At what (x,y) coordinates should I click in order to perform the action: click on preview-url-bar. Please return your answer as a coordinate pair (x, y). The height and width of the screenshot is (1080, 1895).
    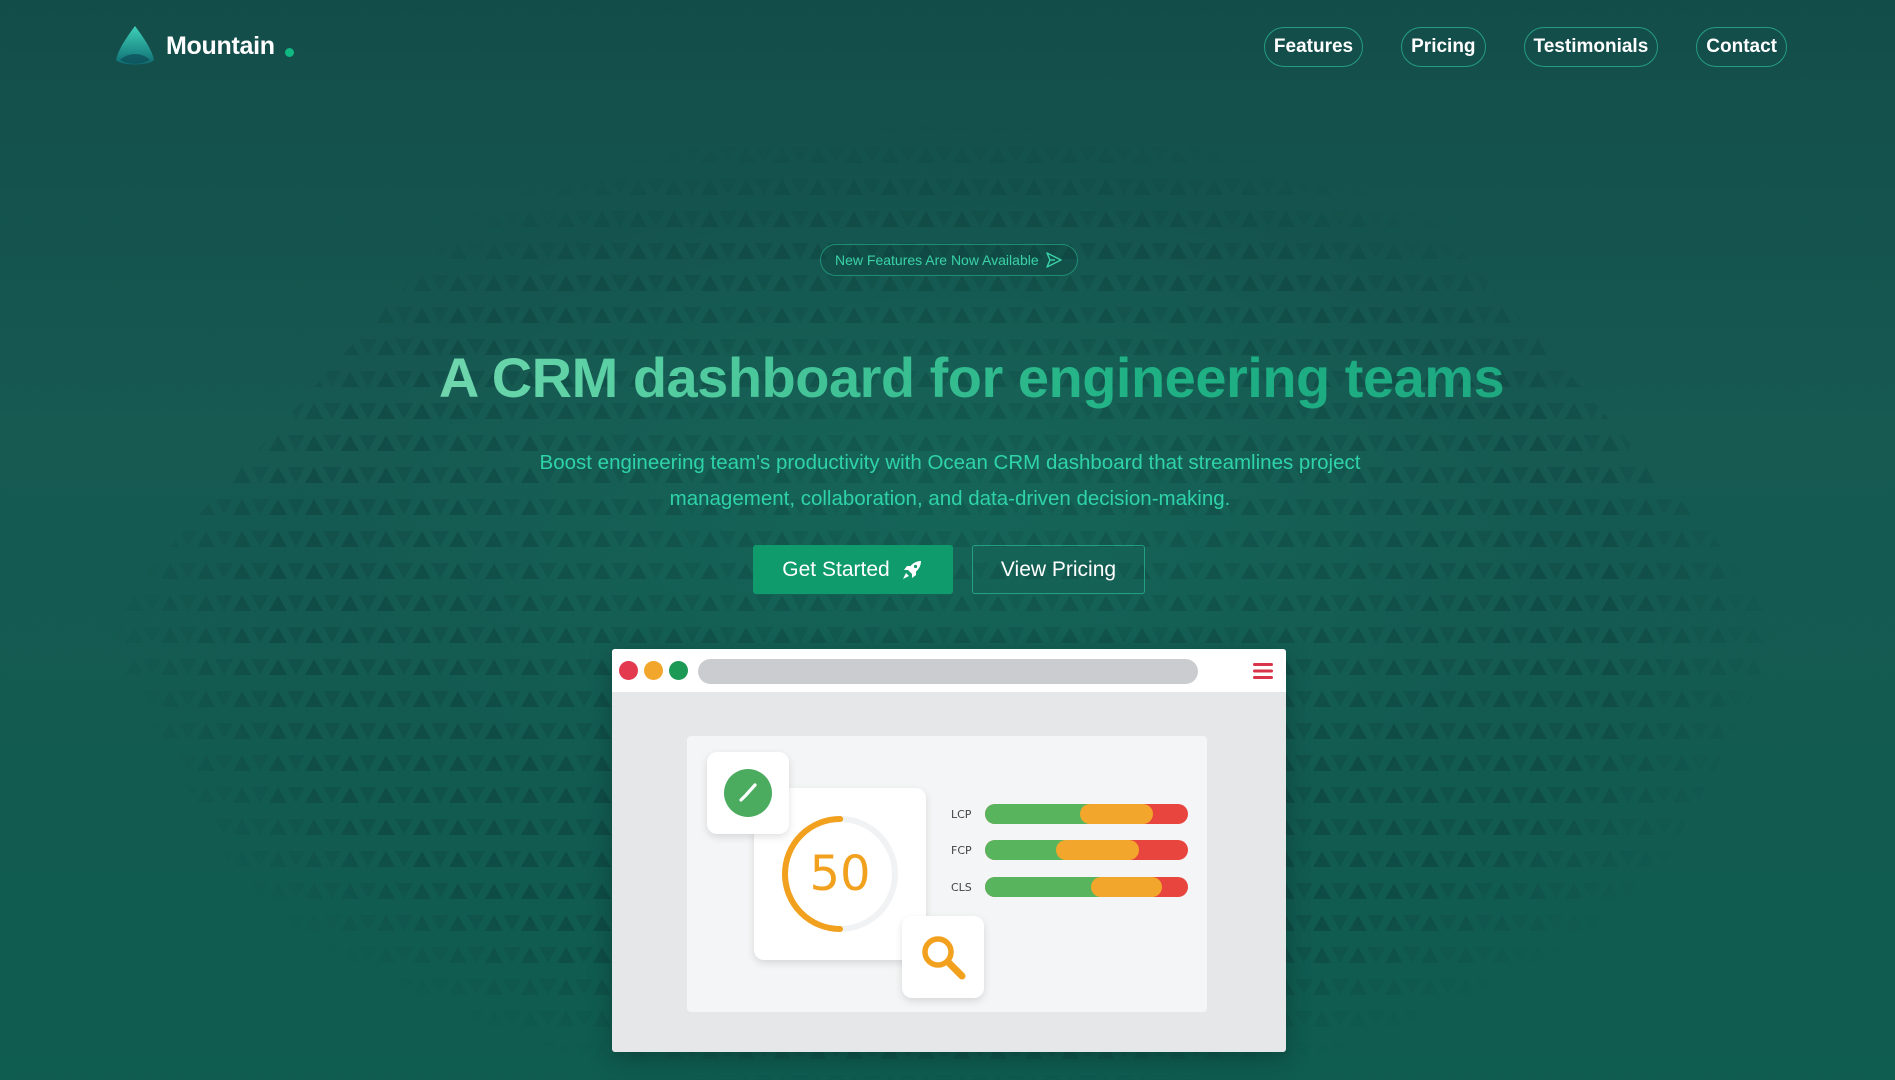
    Looking at the image, I should click on (948, 671).